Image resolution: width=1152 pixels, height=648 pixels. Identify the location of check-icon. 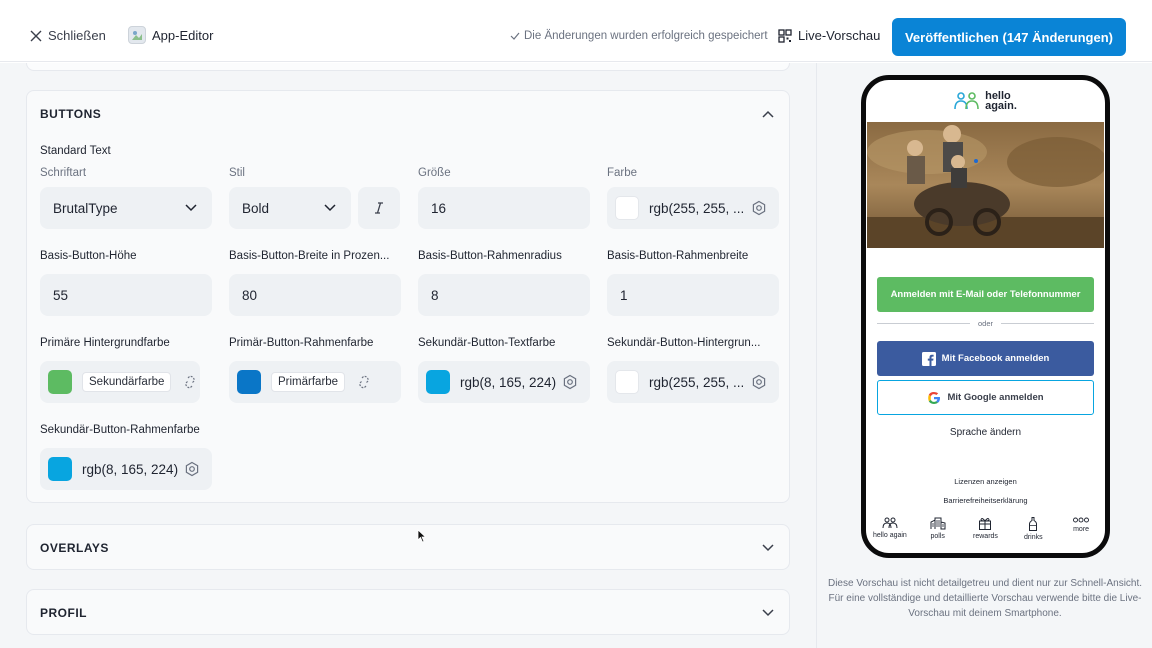
(515, 36).